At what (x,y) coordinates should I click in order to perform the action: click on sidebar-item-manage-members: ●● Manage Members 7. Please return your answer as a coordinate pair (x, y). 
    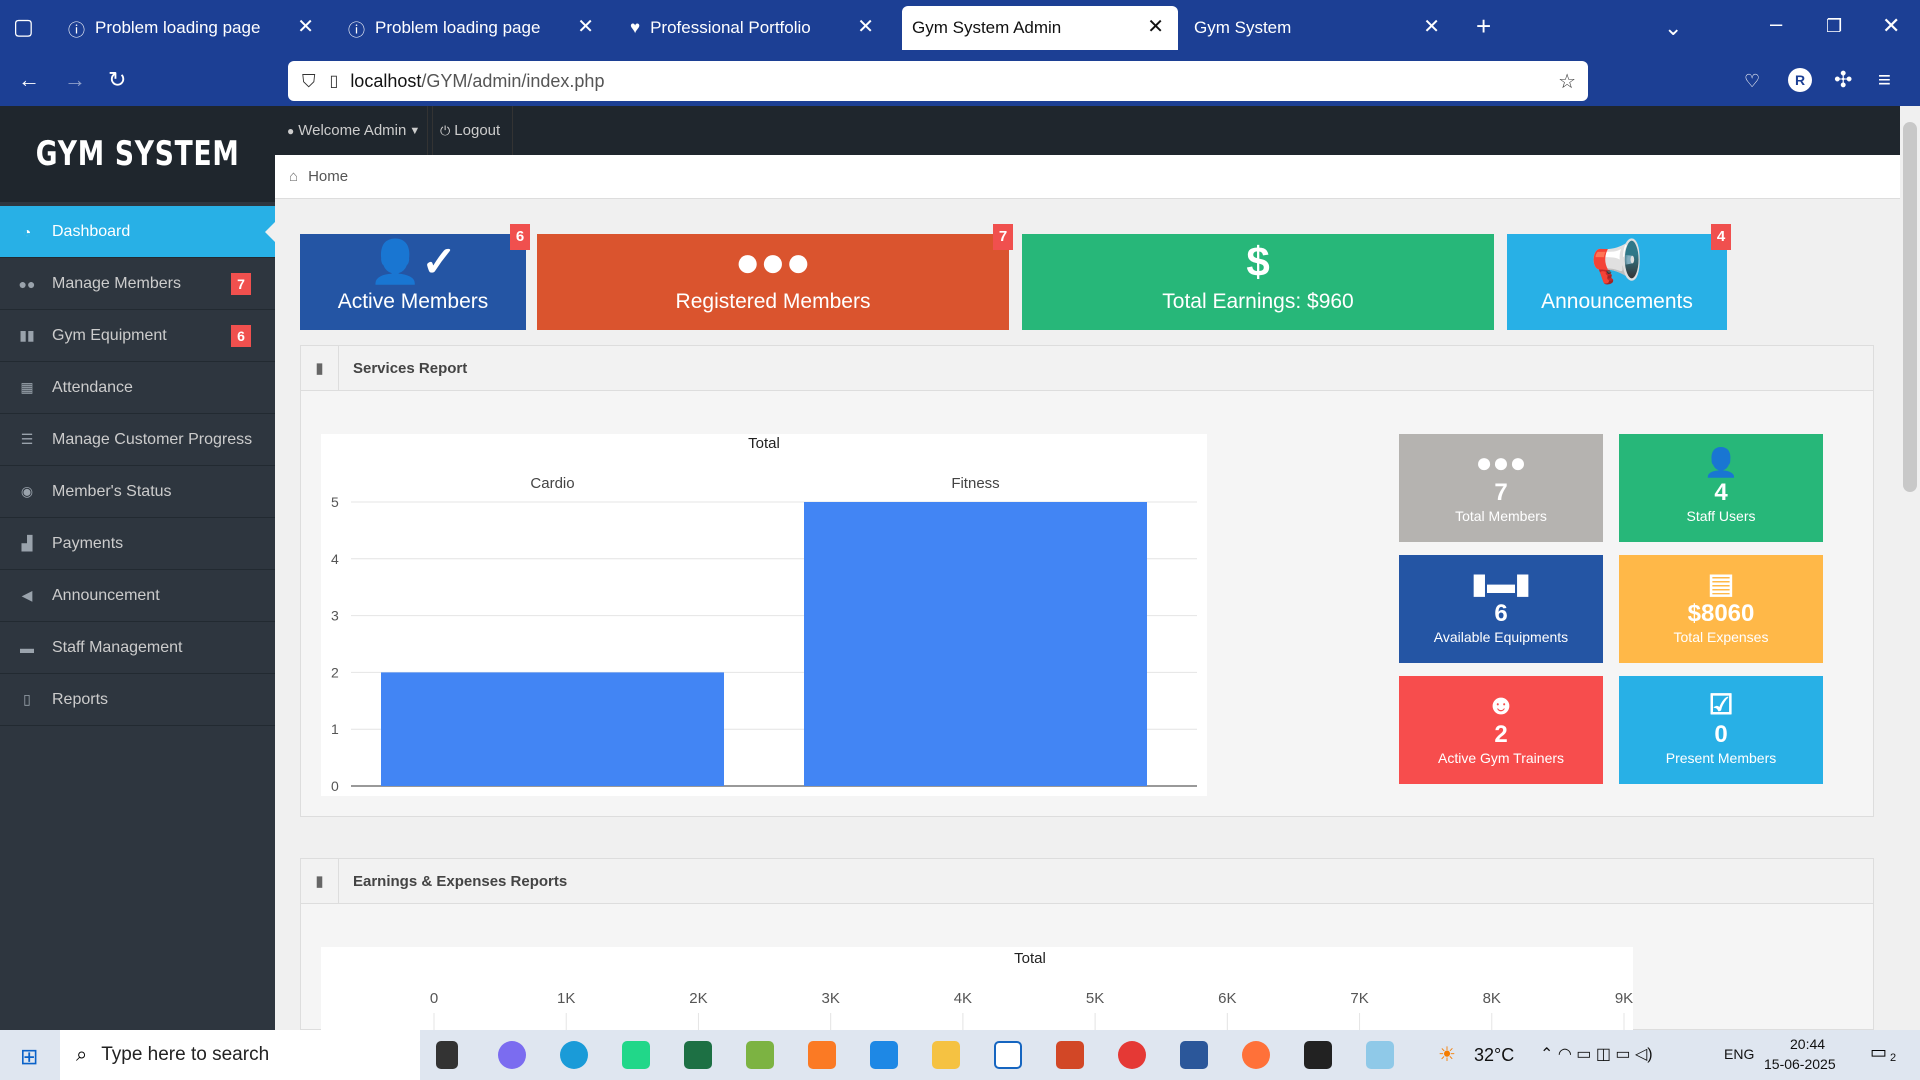
    Looking at the image, I should click on (137, 284).